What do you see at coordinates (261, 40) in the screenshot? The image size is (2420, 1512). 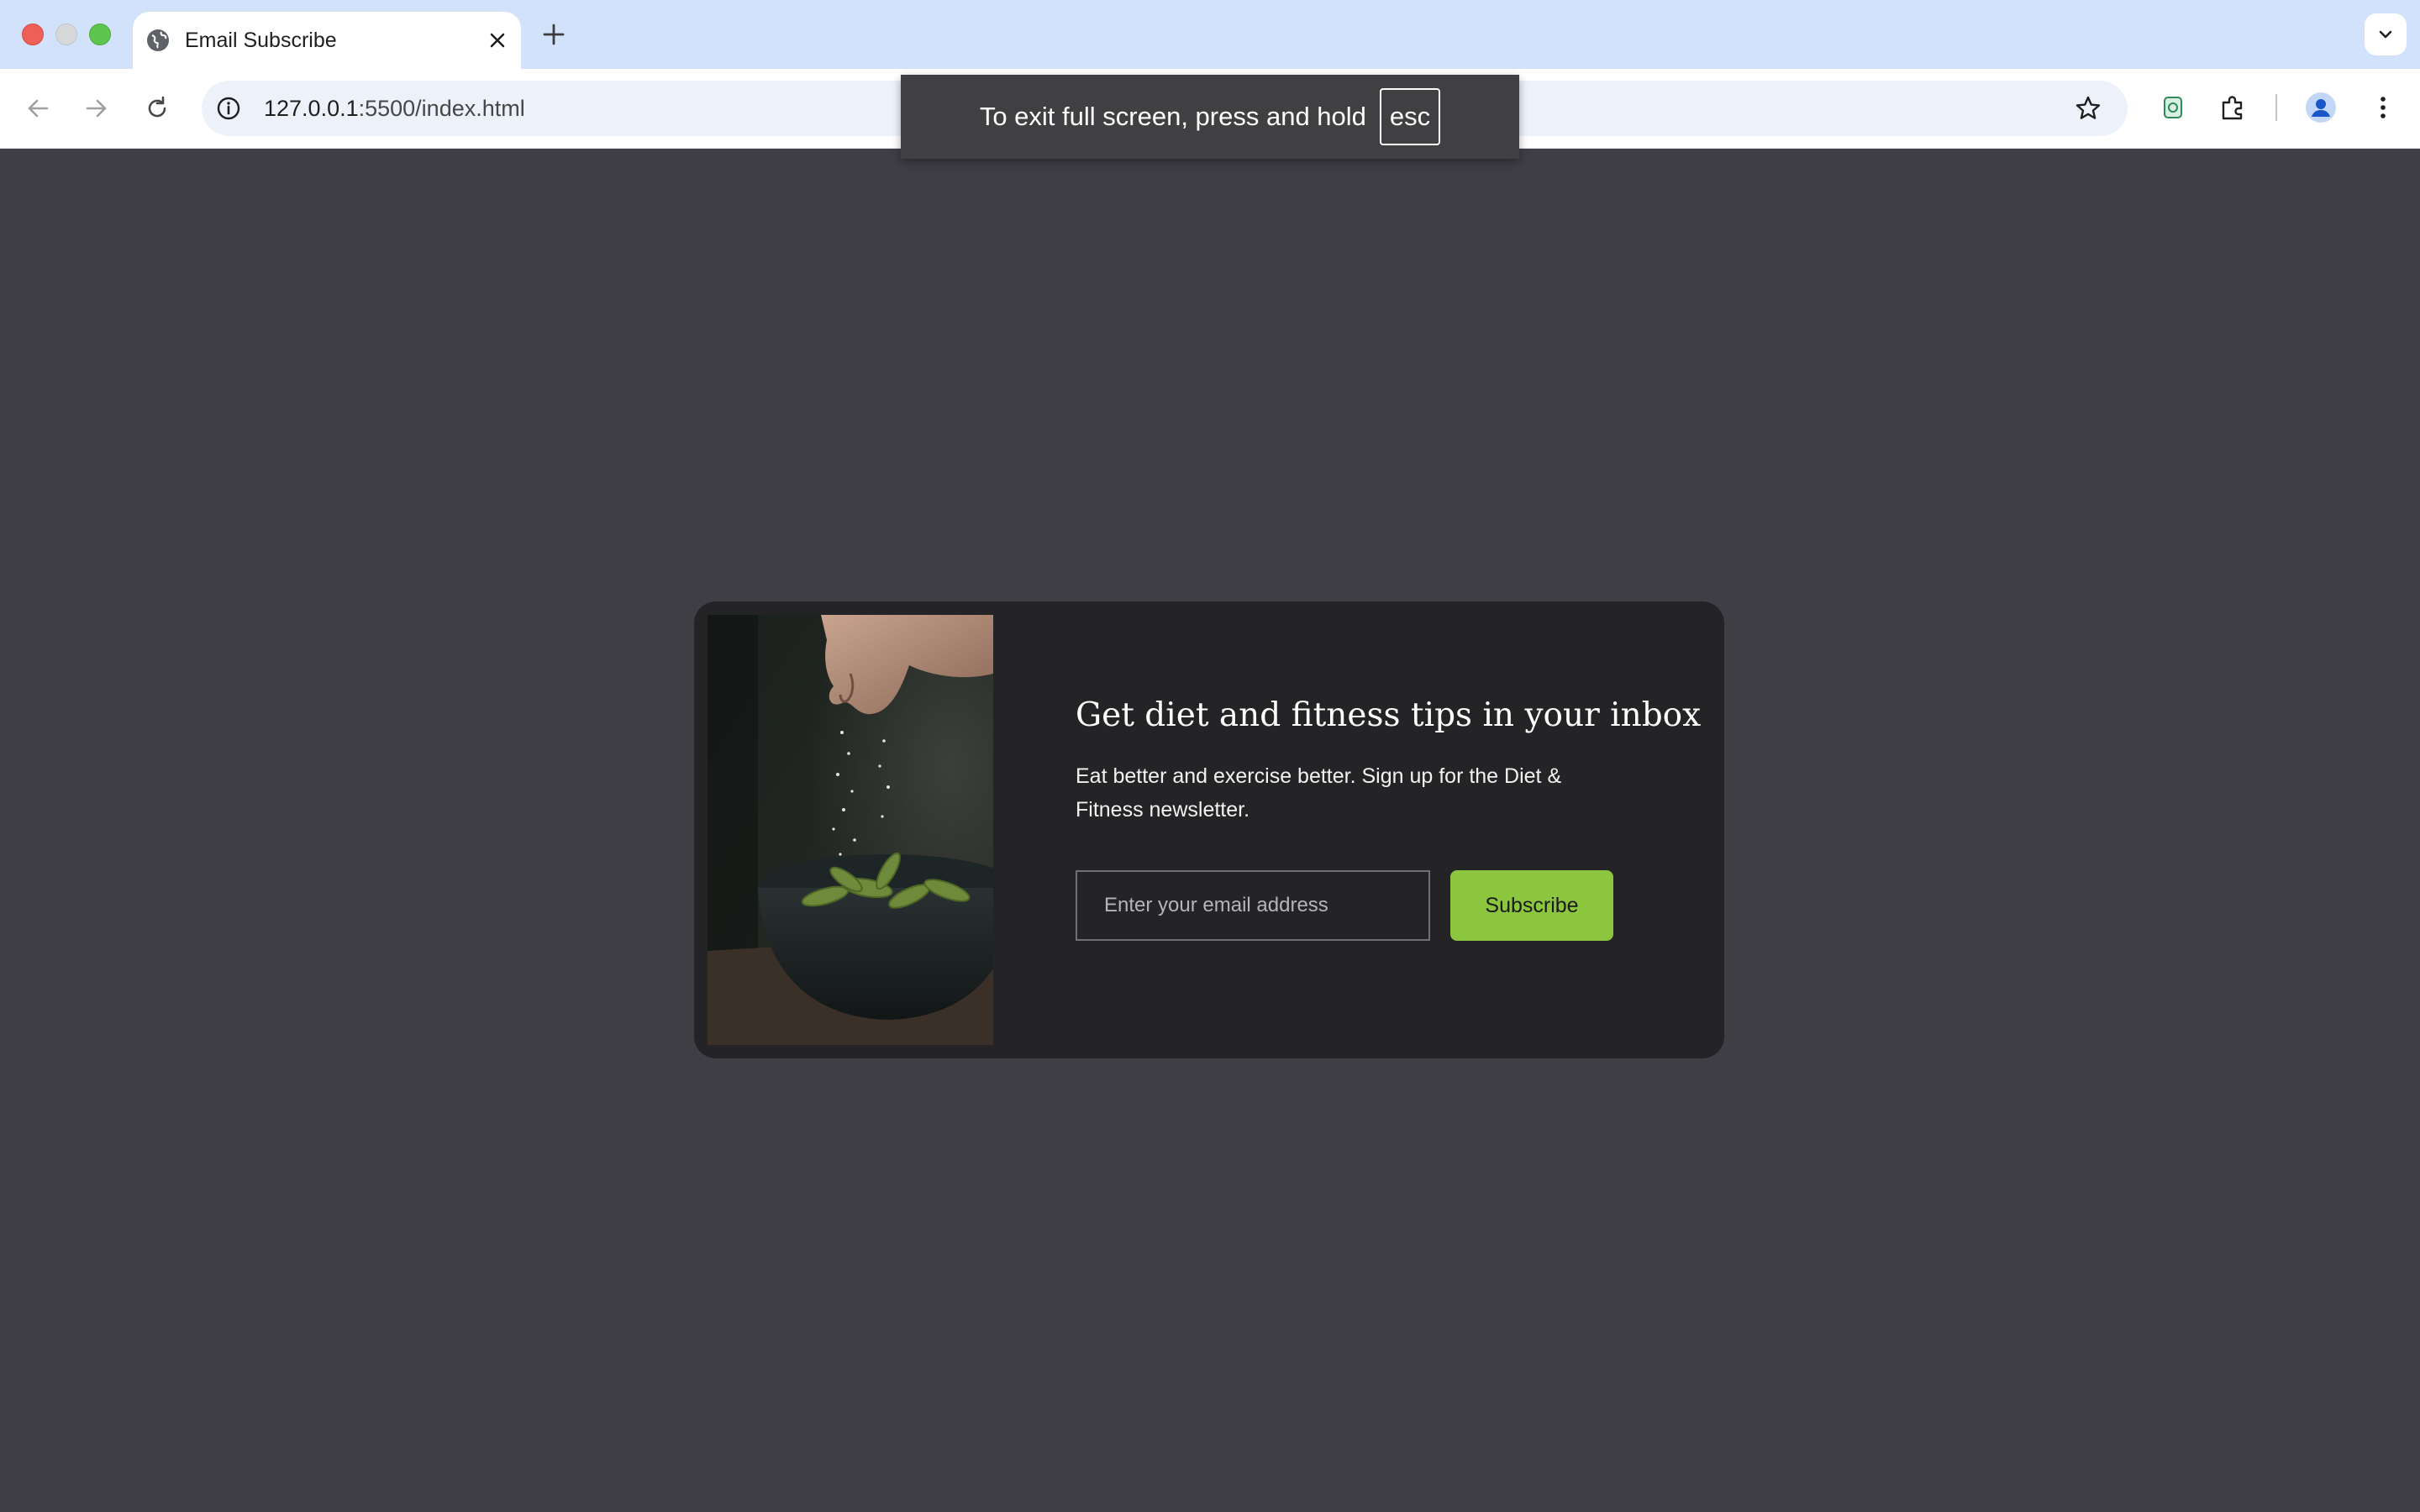 I see `tab-title: Email Subscribe` at bounding box center [261, 40].